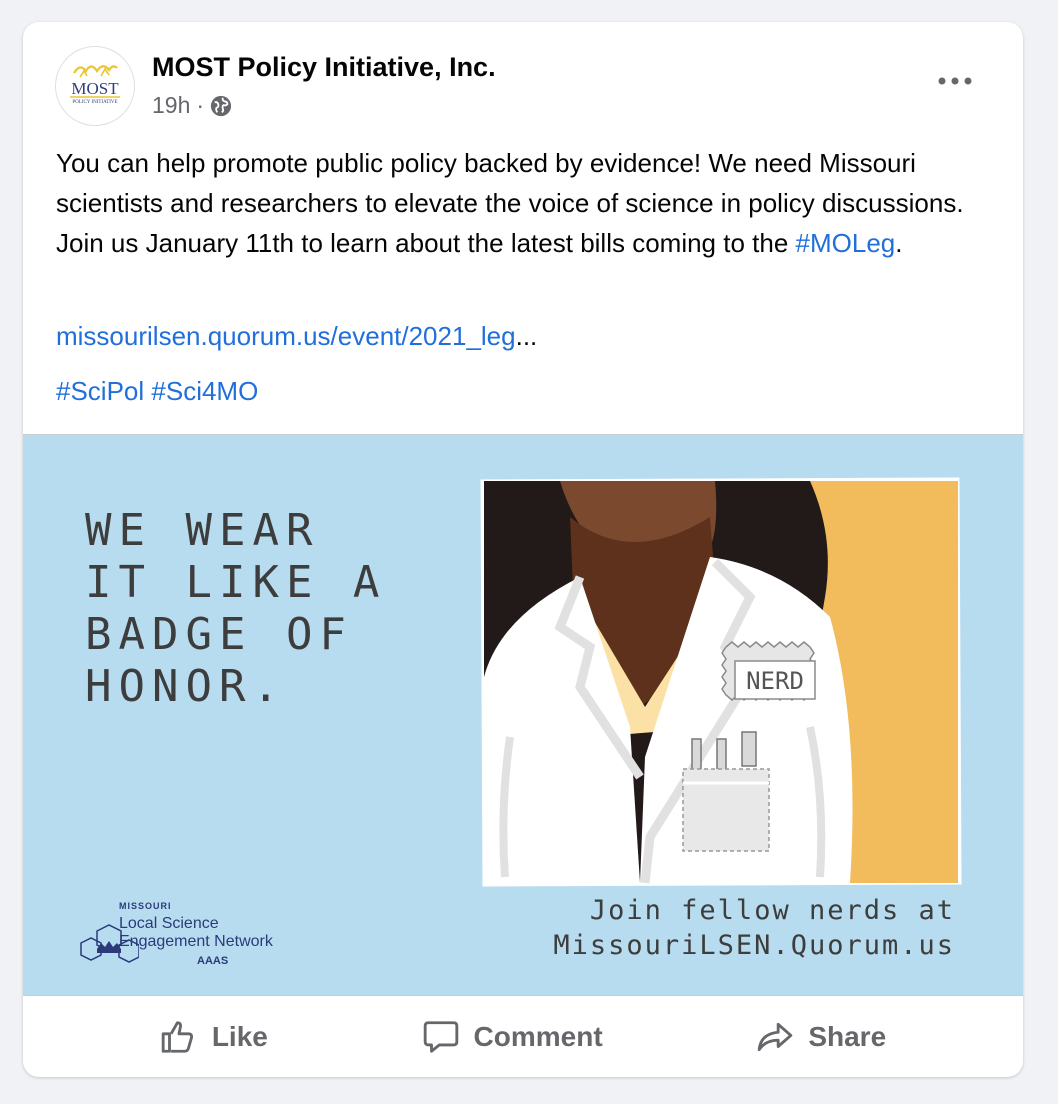 The width and height of the screenshot is (1058, 1104). Describe the element at coordinates (899, 243) in the screenshot. I see `post-body-end: .` at that location.